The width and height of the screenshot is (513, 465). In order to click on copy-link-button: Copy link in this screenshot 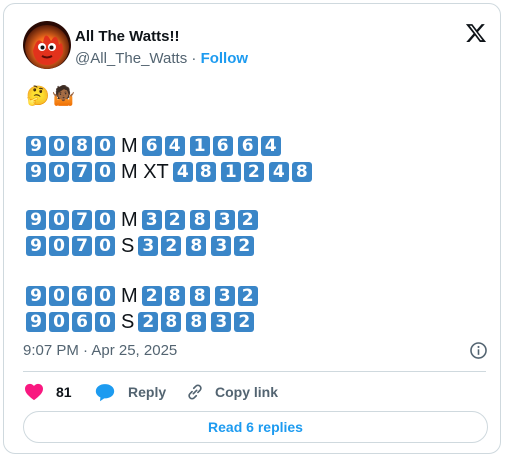, I will do `click(231, 392)`.